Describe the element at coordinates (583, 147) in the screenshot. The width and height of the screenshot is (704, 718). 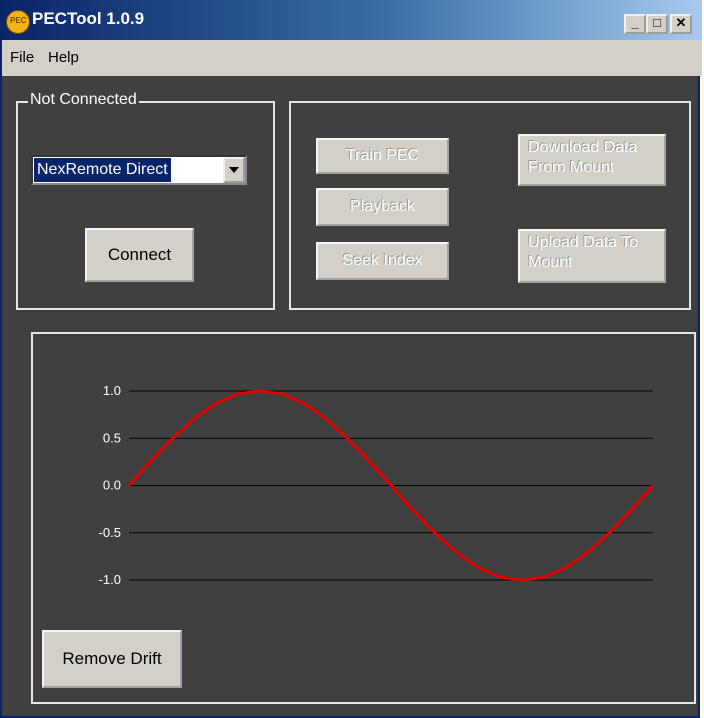
I see `download-label-line1: Download Data` at that location.